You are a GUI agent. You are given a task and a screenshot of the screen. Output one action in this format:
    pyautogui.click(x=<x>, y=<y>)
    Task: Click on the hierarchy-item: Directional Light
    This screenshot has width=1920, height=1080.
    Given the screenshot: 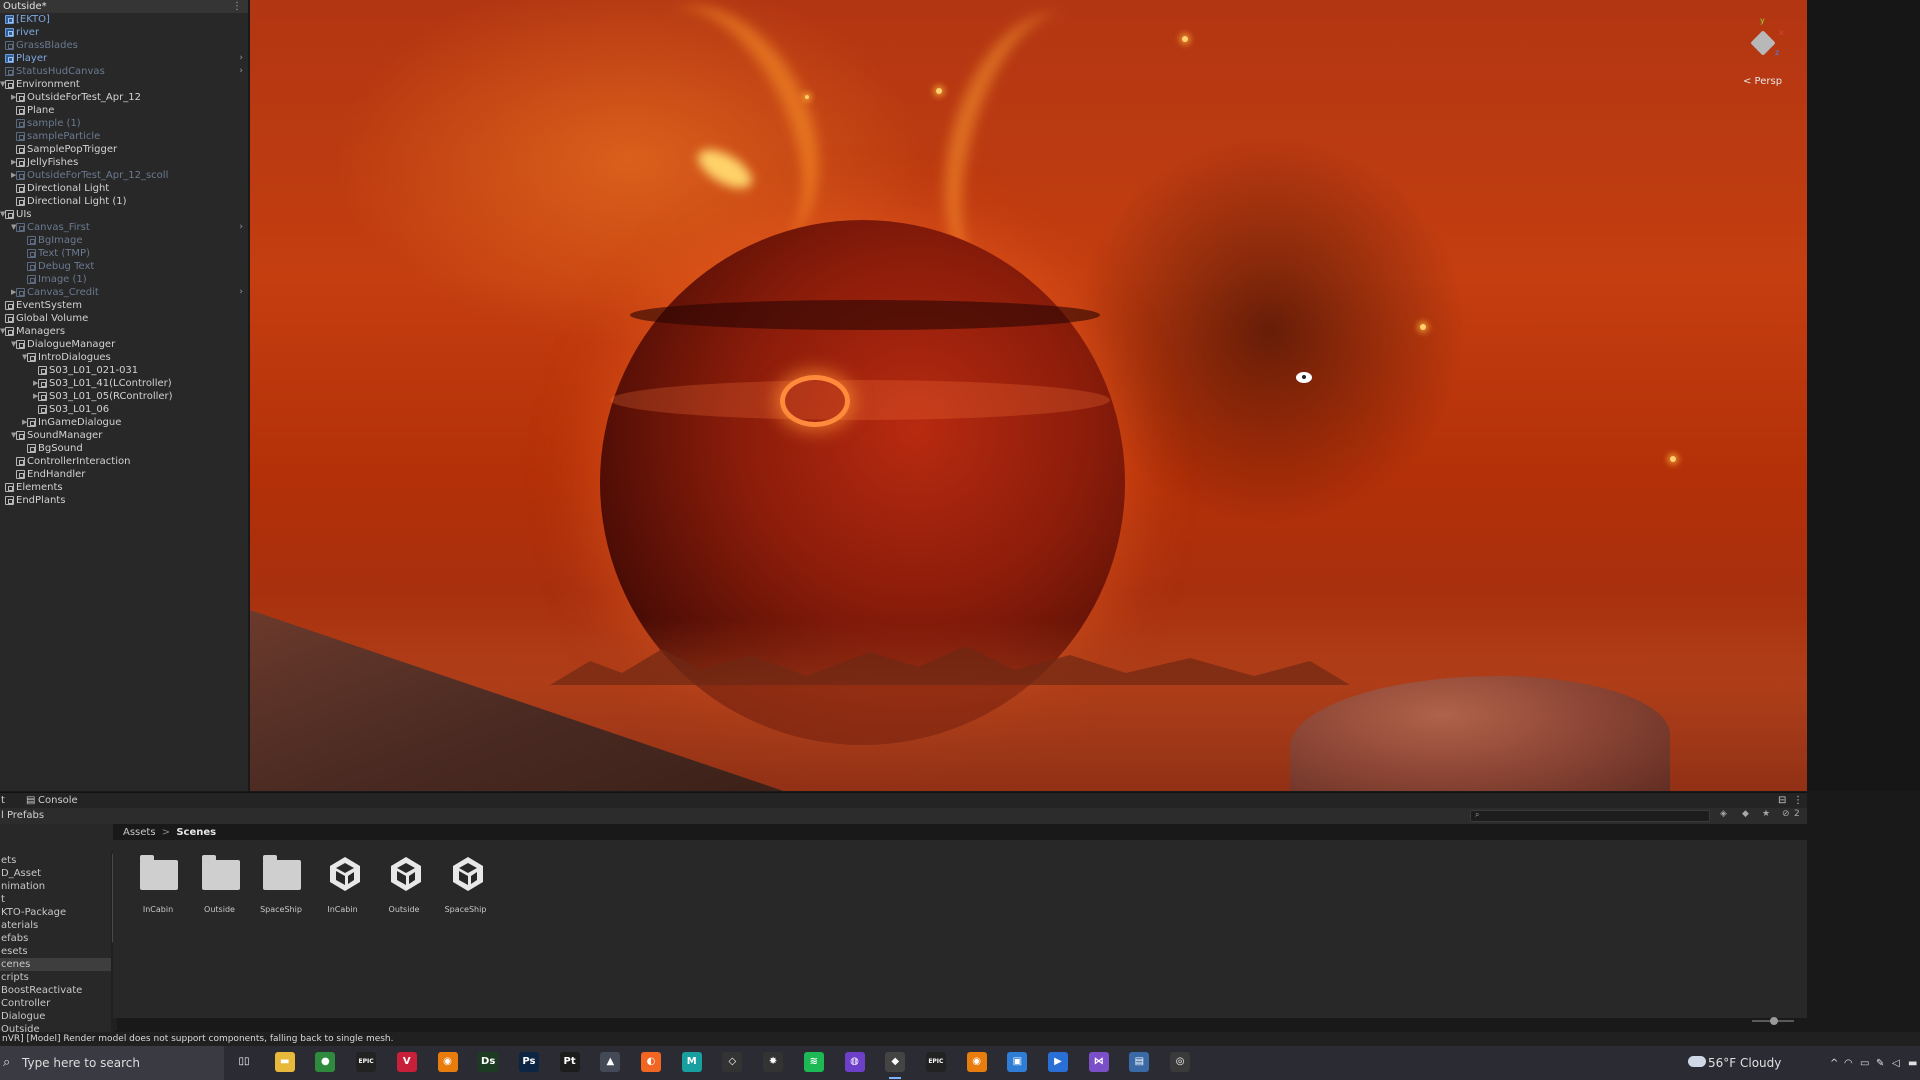 What is the action you would take?
    pyautogui.click(x=124, y=188)
    